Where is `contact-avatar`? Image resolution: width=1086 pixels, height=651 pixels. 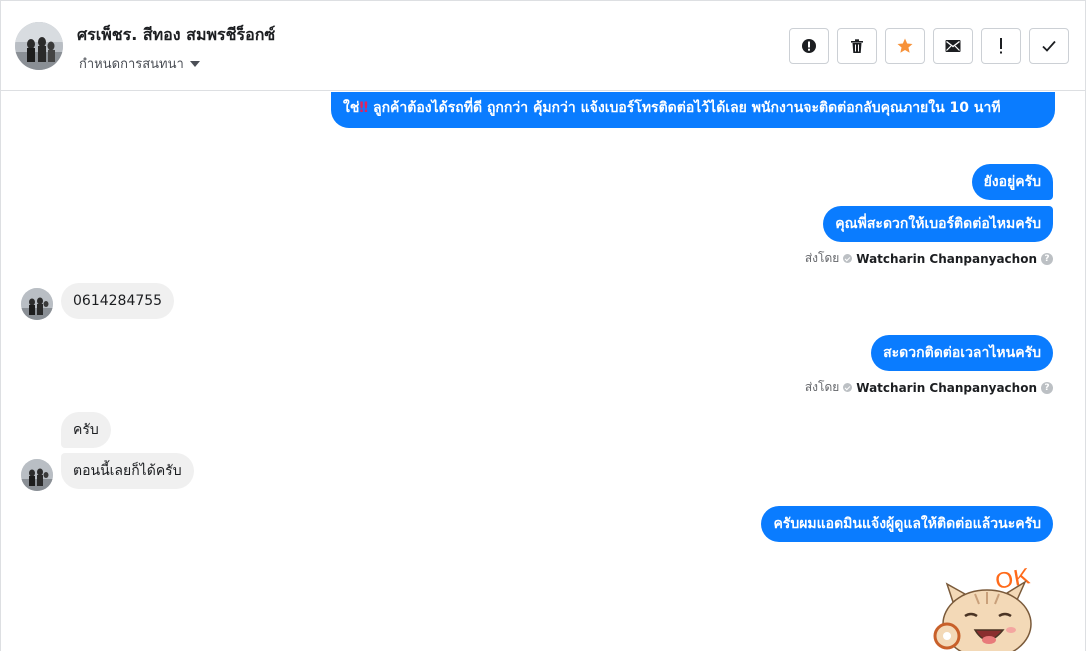
contact-avatar is located at coordinates (39, 46).